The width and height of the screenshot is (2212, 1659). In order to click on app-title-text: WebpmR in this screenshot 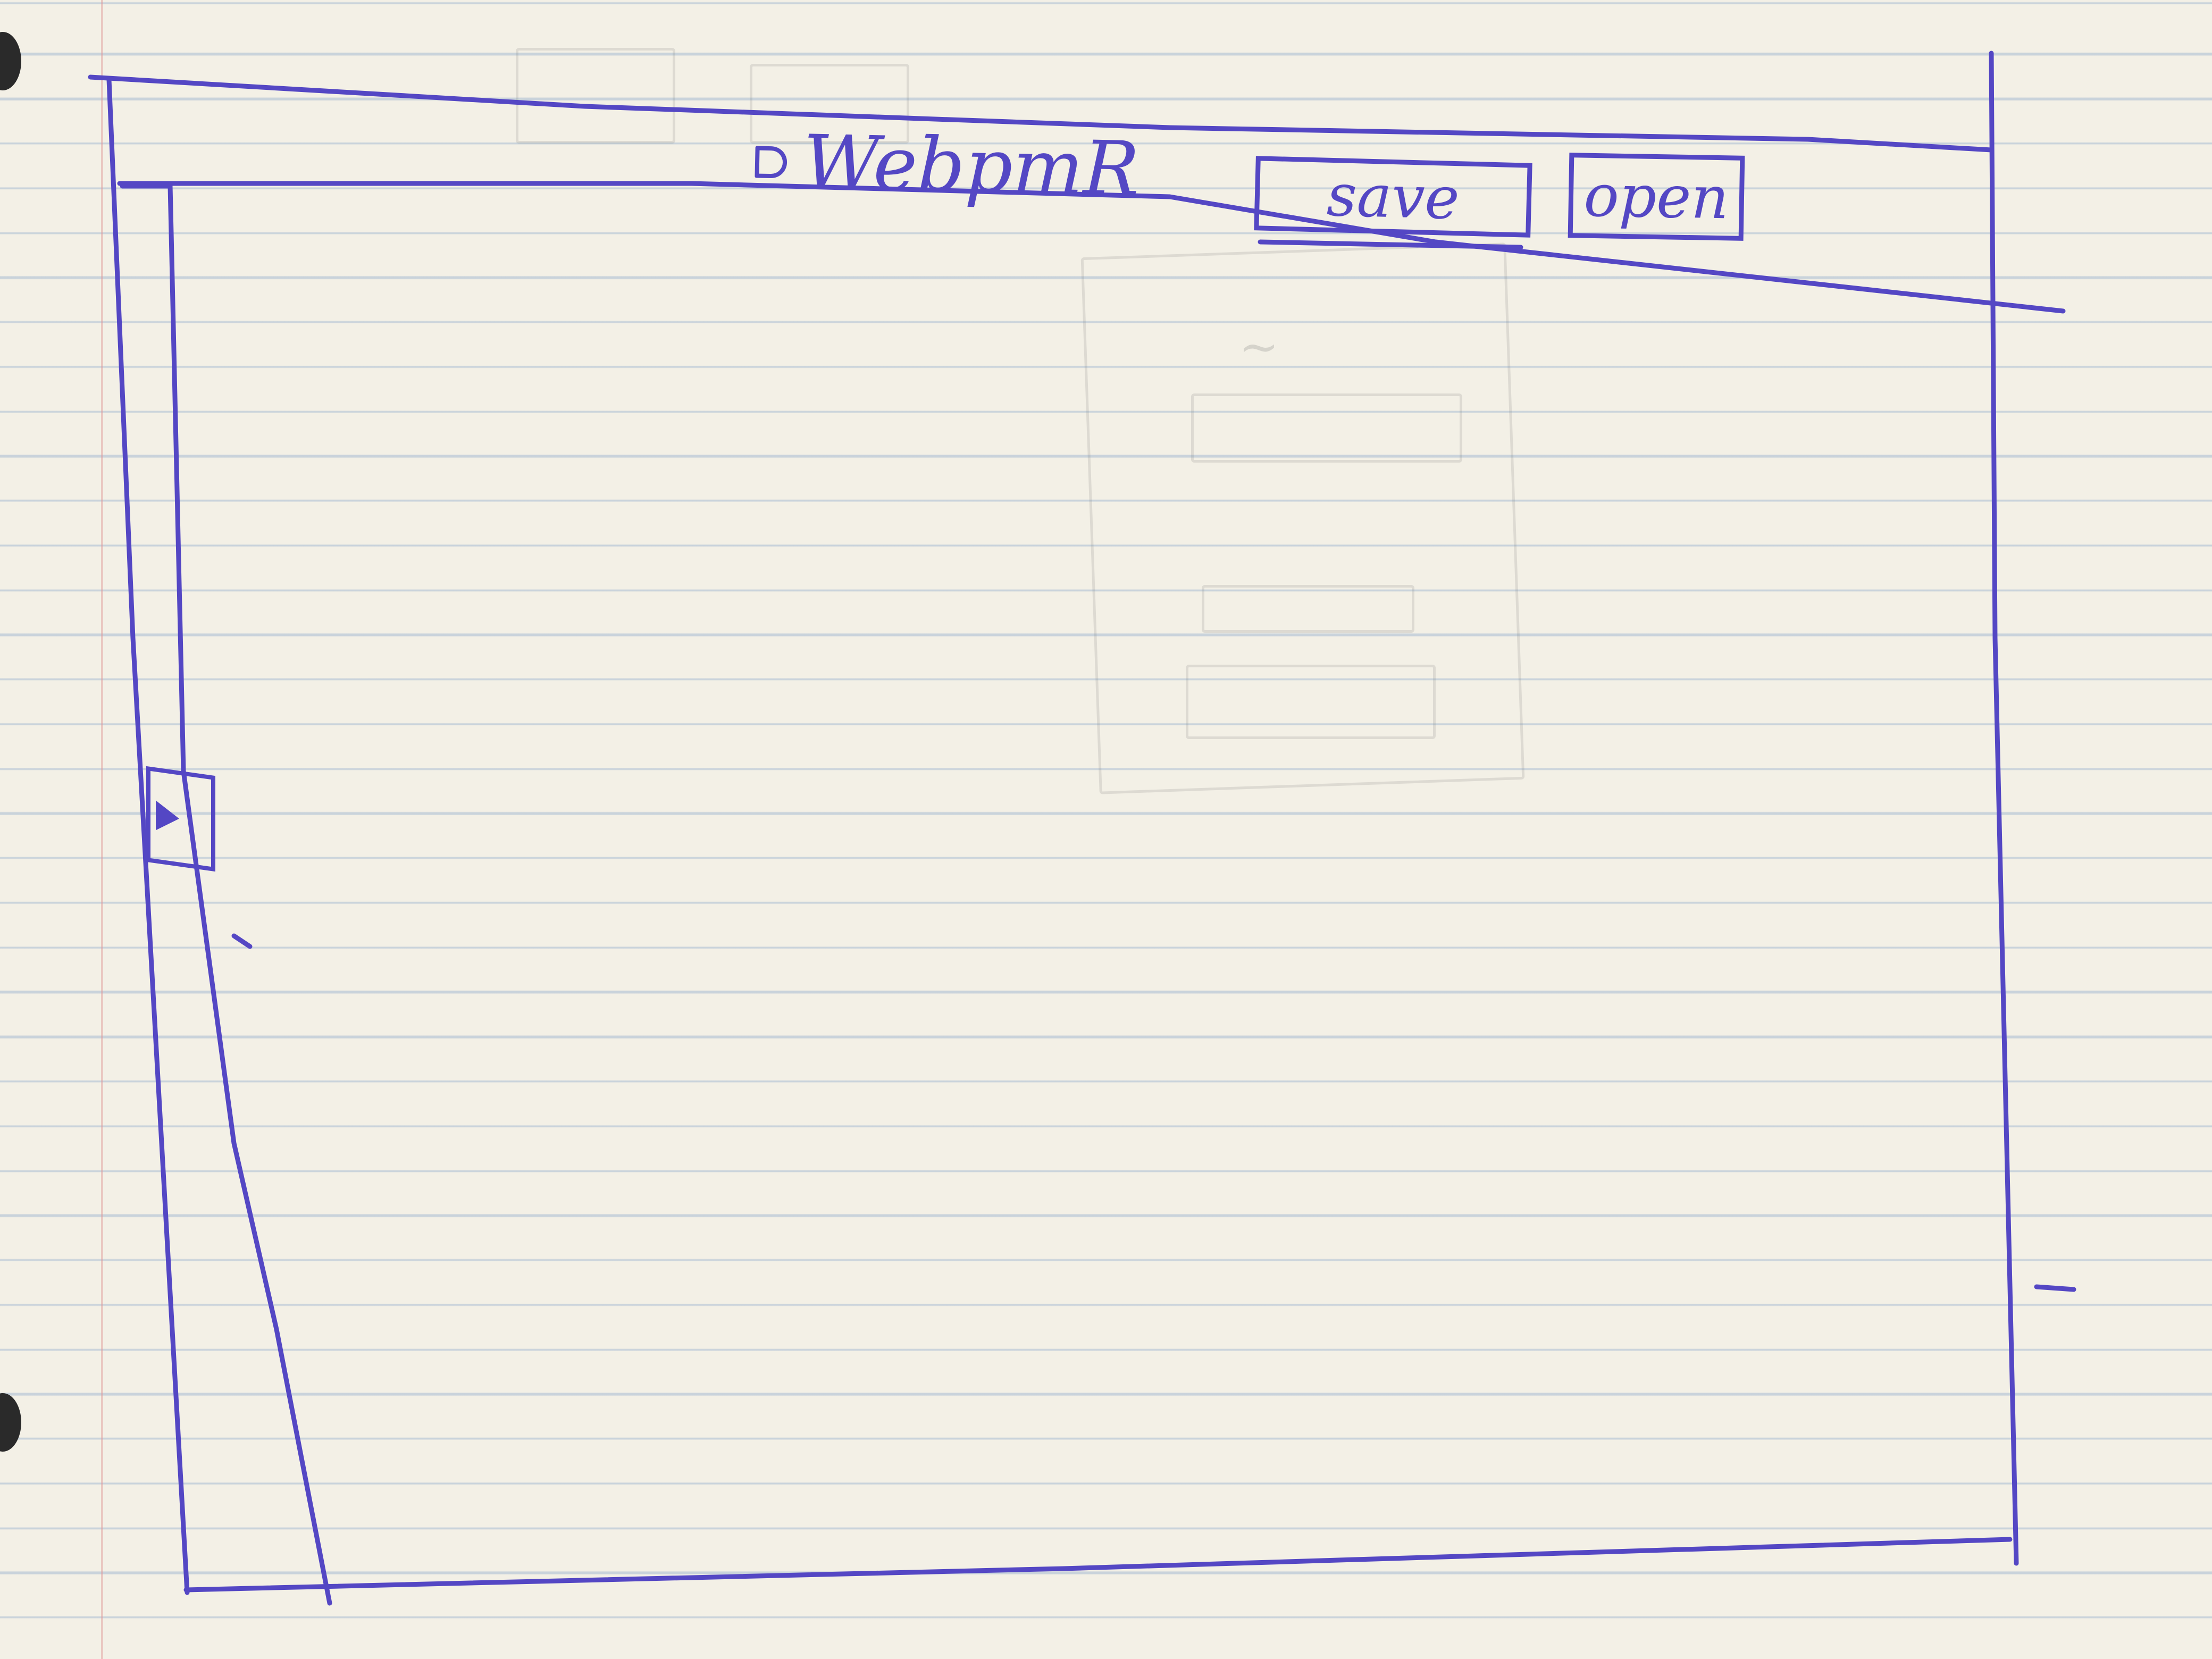, I will do `click(971, 166)`.